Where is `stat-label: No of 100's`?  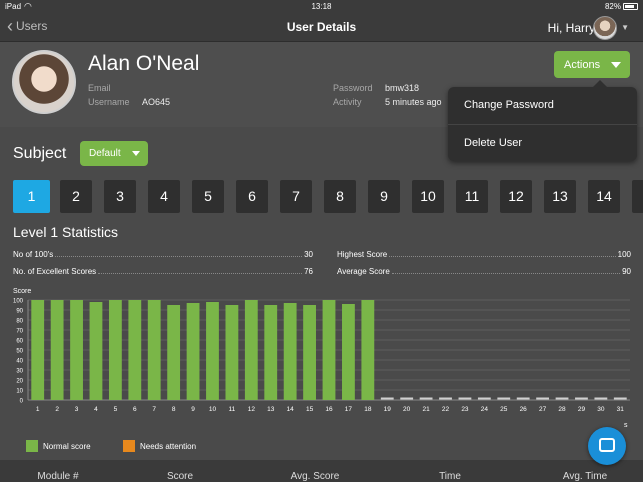
stat-label: No of 100's is located at coordinates (33, 254).